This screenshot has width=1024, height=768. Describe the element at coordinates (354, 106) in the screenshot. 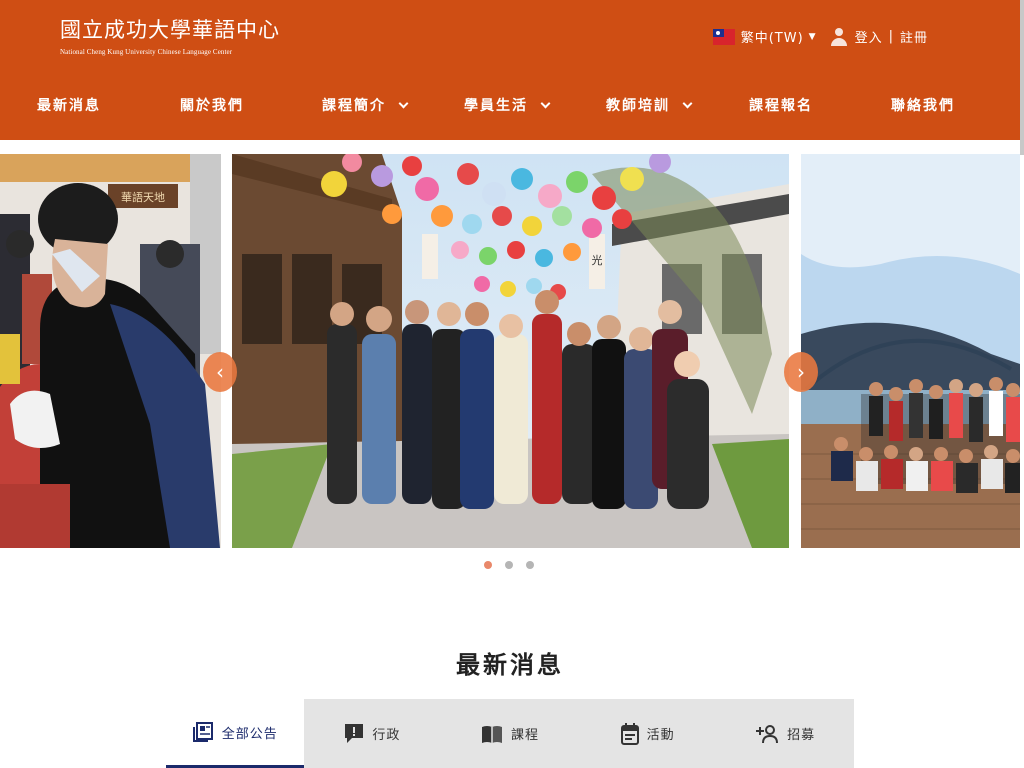

I see `nav-label: 課程簡介` at that location.